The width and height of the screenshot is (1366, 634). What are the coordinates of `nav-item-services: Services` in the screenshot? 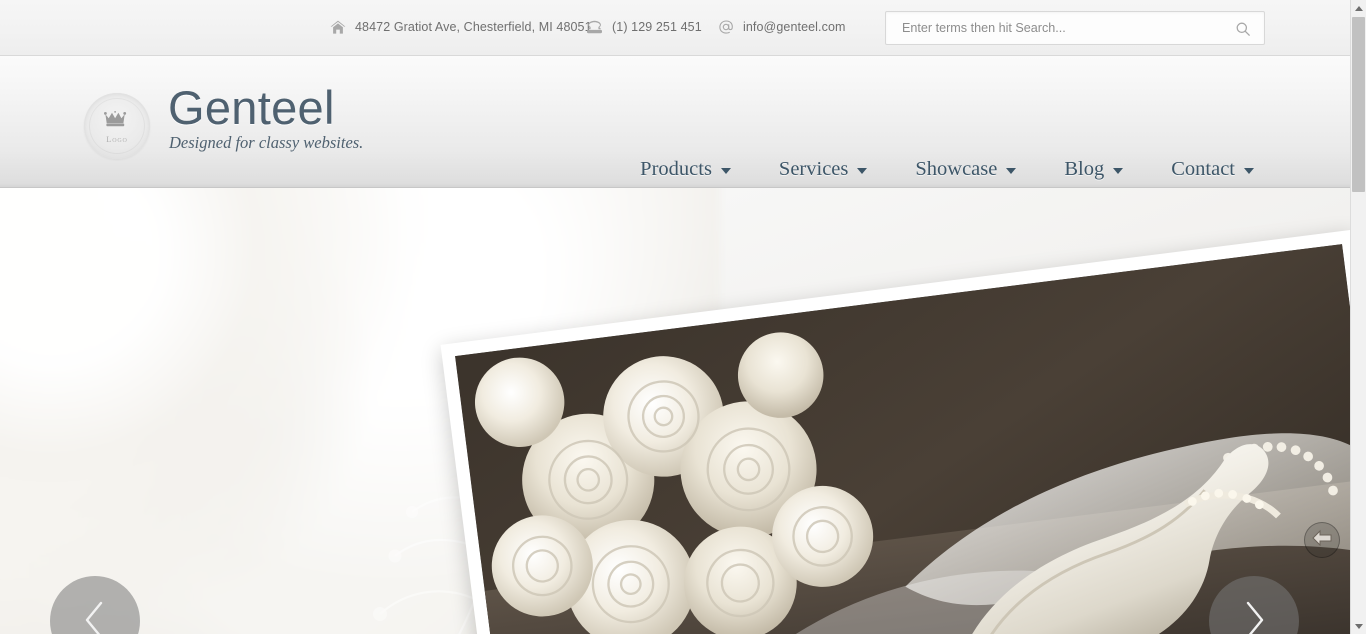 It's located at (823, 169).